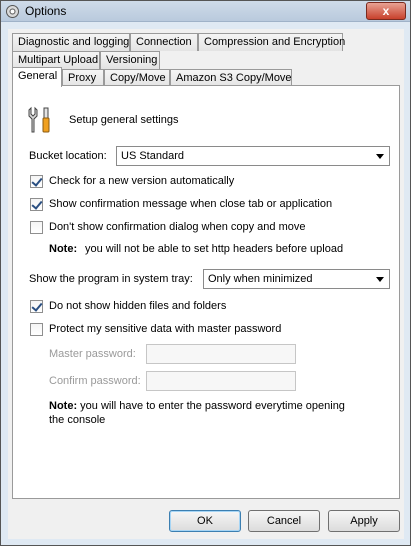 Image resolution: width=411 pixels, height=546 pixels. What do you see at coordinates (36, 204) in the screenshot?
I see `show-confirmation-checkbox` at bounding box center [36, 204].